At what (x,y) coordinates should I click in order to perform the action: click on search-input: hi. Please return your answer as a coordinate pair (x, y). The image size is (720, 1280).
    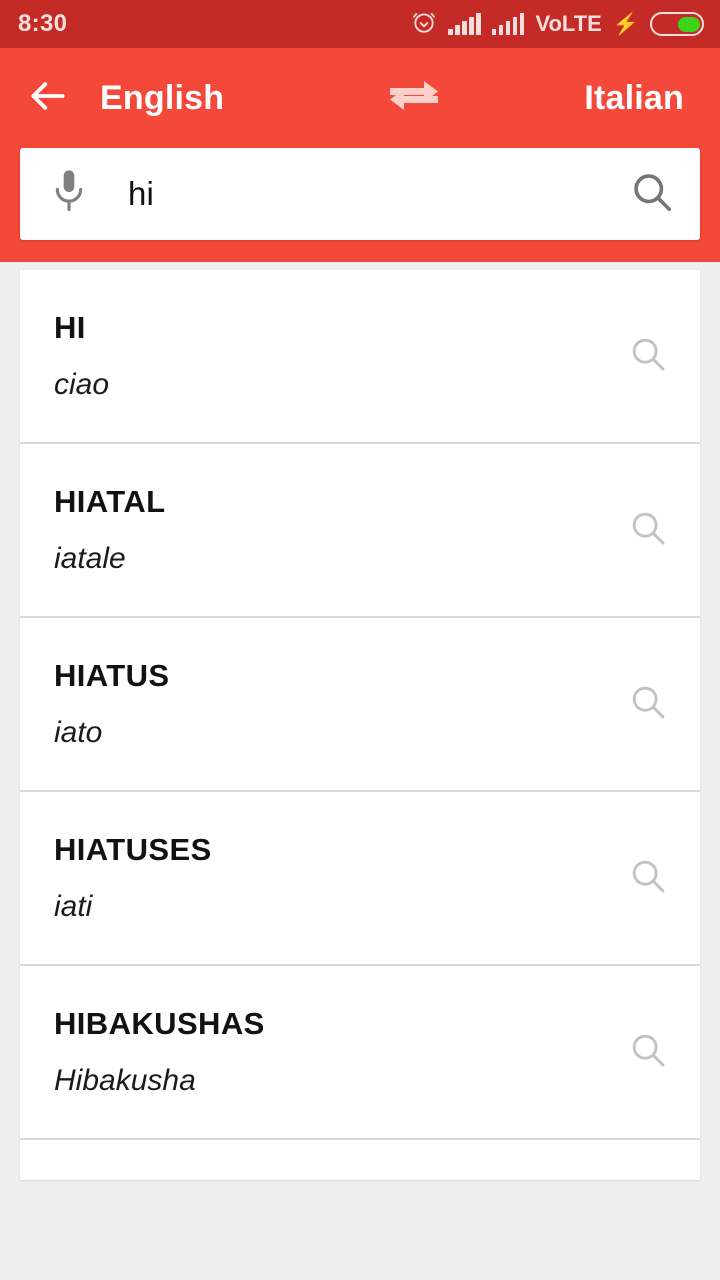
    Looking at the image, I should click on (377, 194).